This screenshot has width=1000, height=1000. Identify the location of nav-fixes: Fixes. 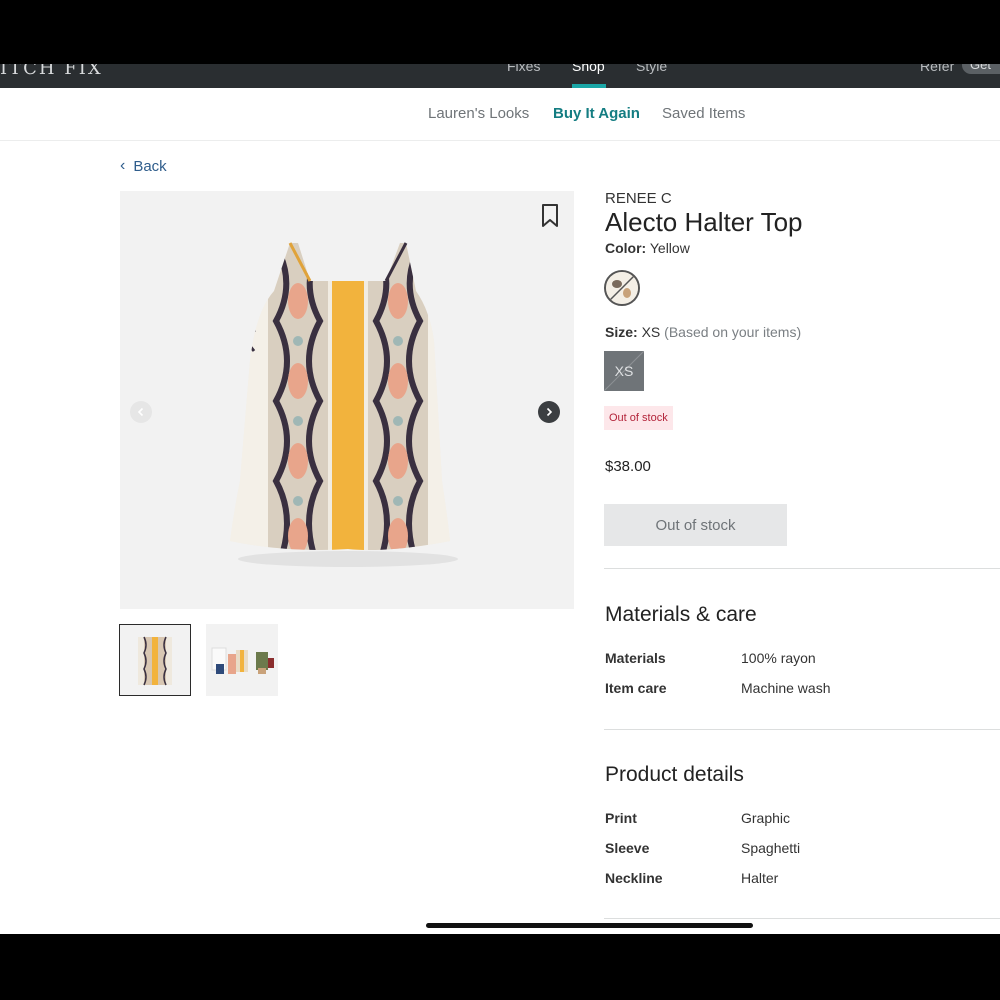
(523, 69).